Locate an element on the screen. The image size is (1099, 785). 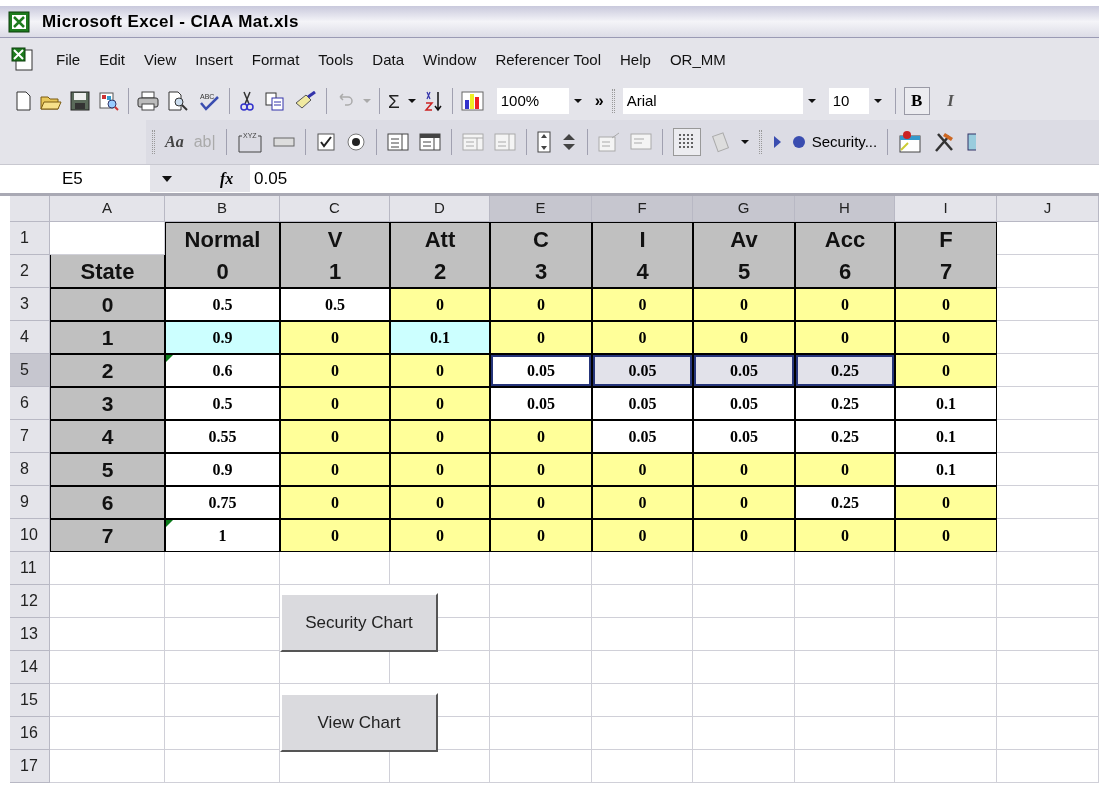
zoom-dropdown: 100% is located at coordinates (541, 101).